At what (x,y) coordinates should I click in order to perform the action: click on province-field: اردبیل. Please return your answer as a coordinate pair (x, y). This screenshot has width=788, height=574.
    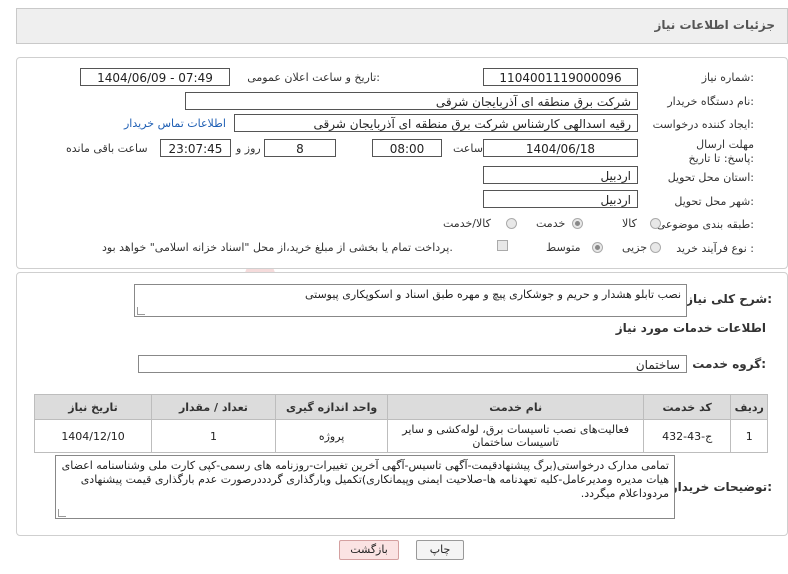
    Looking at the image, I should click on (560, 175).